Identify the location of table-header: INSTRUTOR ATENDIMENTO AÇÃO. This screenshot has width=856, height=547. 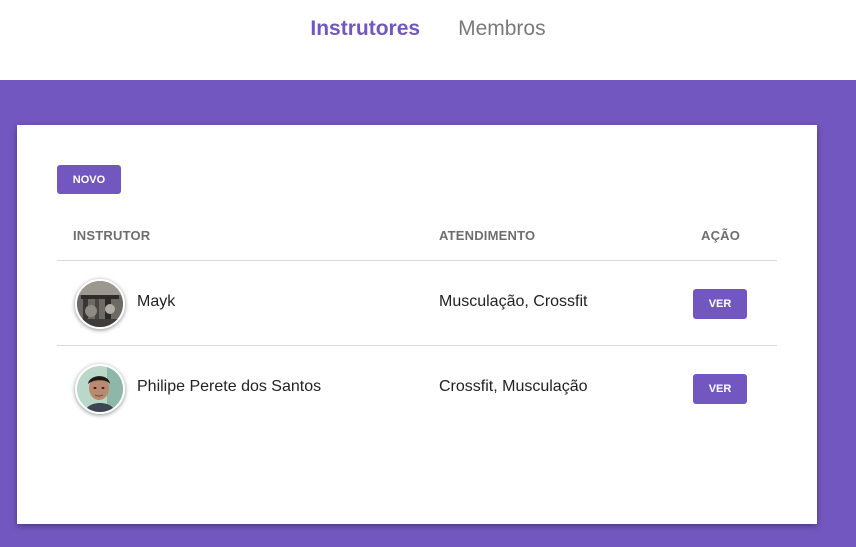
(417, 238).